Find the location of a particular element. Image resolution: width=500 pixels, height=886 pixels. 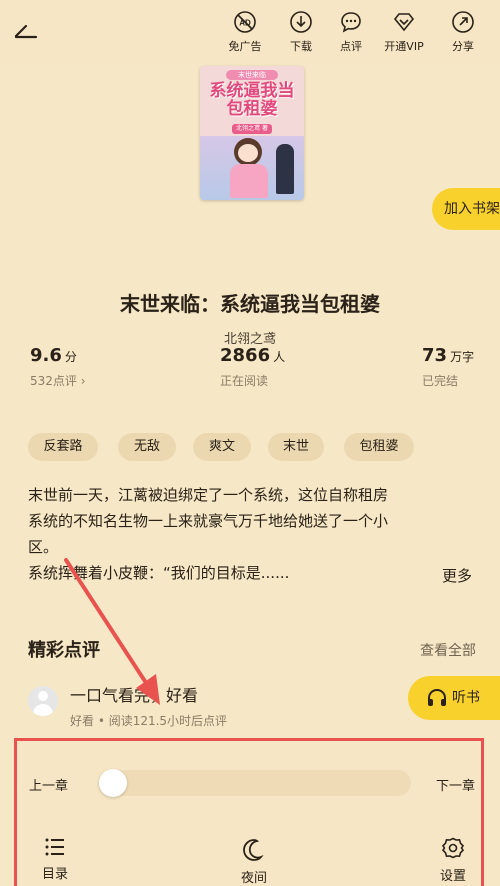

cover-author-tag: 北翎之鸢 著 is located at coordinates (252, 129).